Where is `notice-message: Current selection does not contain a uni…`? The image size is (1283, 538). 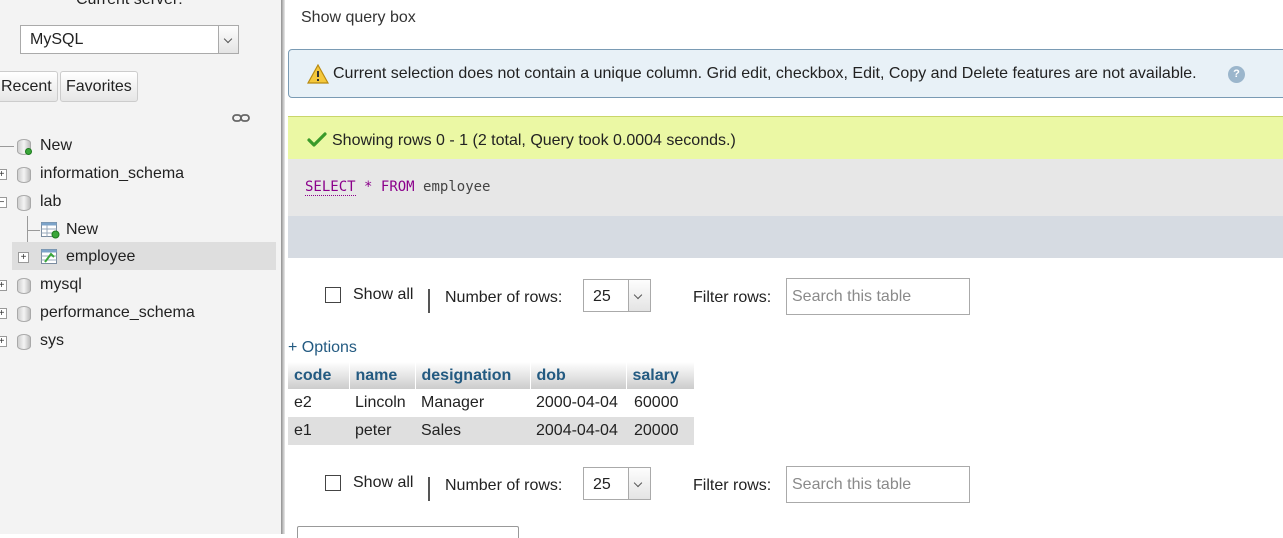
notice-message: Current selection does not contain a uni… is located at coordinates (785, 73).